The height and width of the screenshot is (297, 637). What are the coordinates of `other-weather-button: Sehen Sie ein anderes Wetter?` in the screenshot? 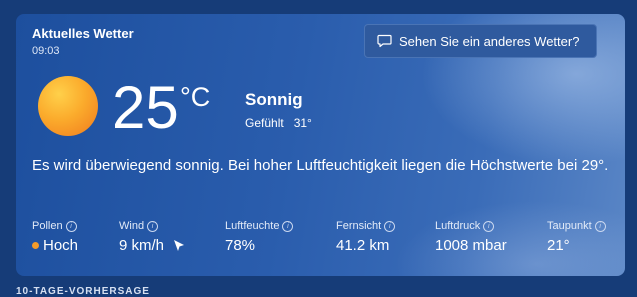 It's located at (480, 41).